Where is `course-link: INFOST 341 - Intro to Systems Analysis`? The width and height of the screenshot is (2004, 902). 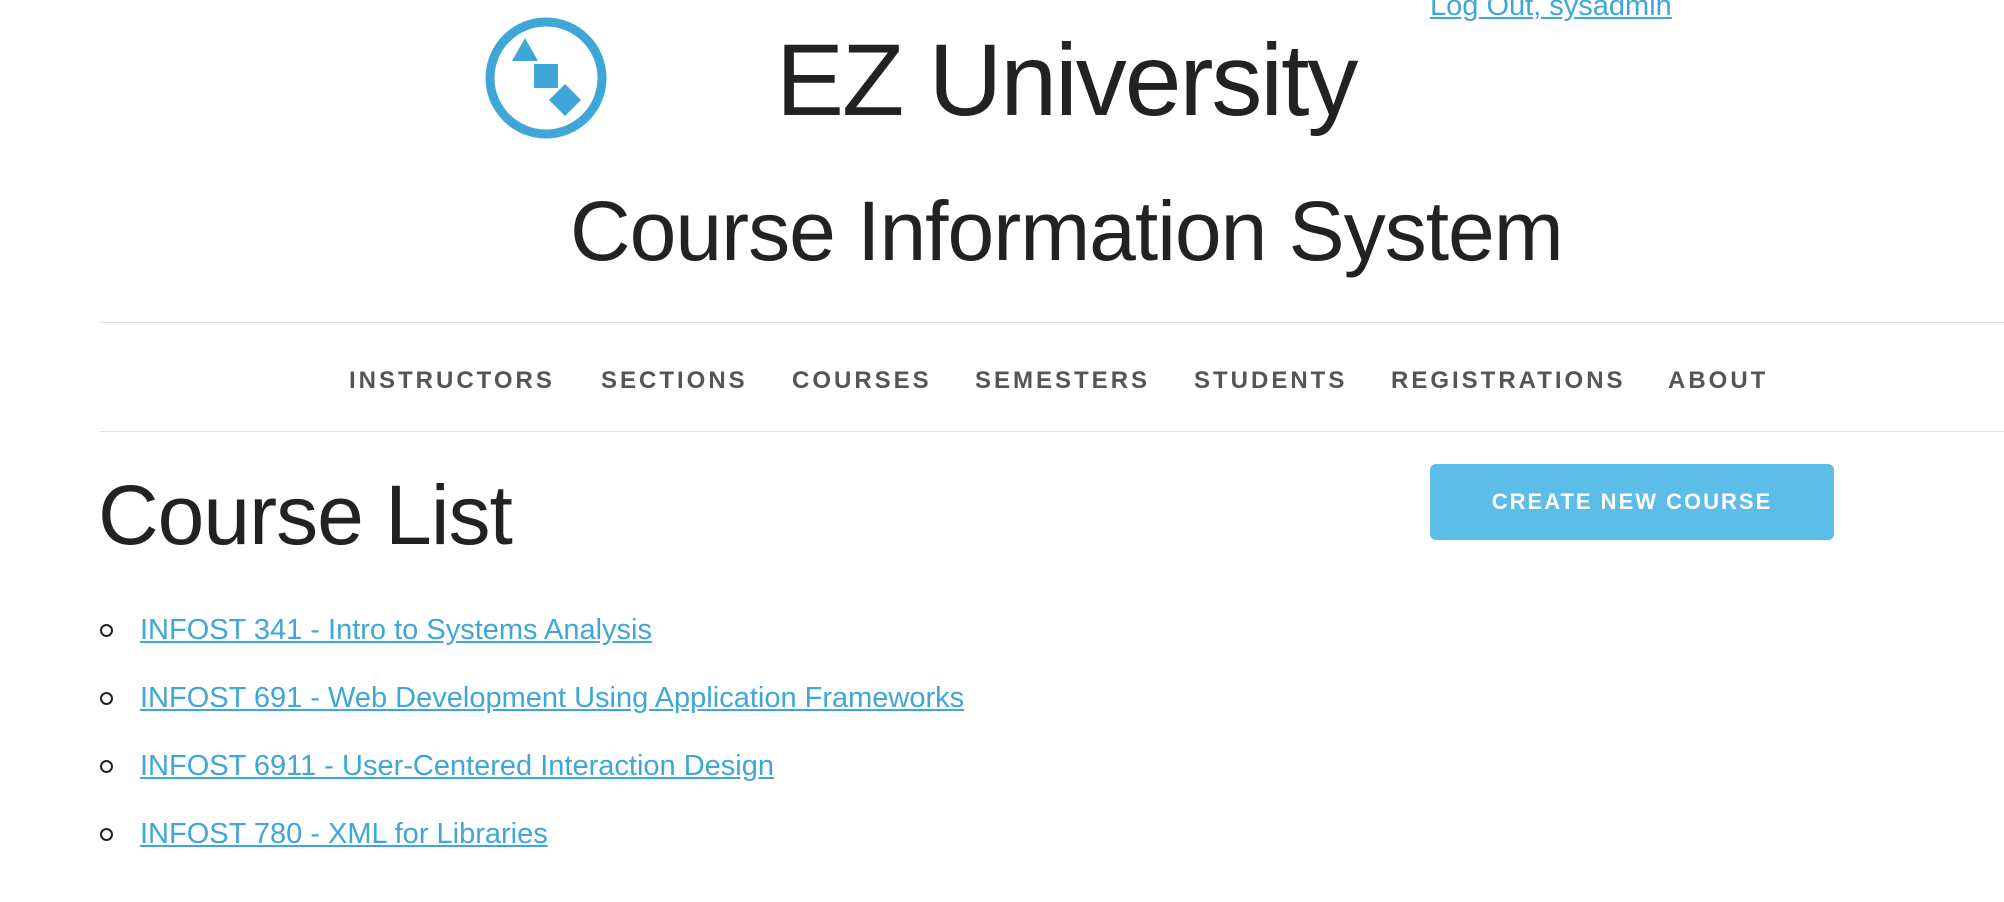 course-link: INFOST 341 - Intro to Systems Analysis is located at coordinates (396, 630).